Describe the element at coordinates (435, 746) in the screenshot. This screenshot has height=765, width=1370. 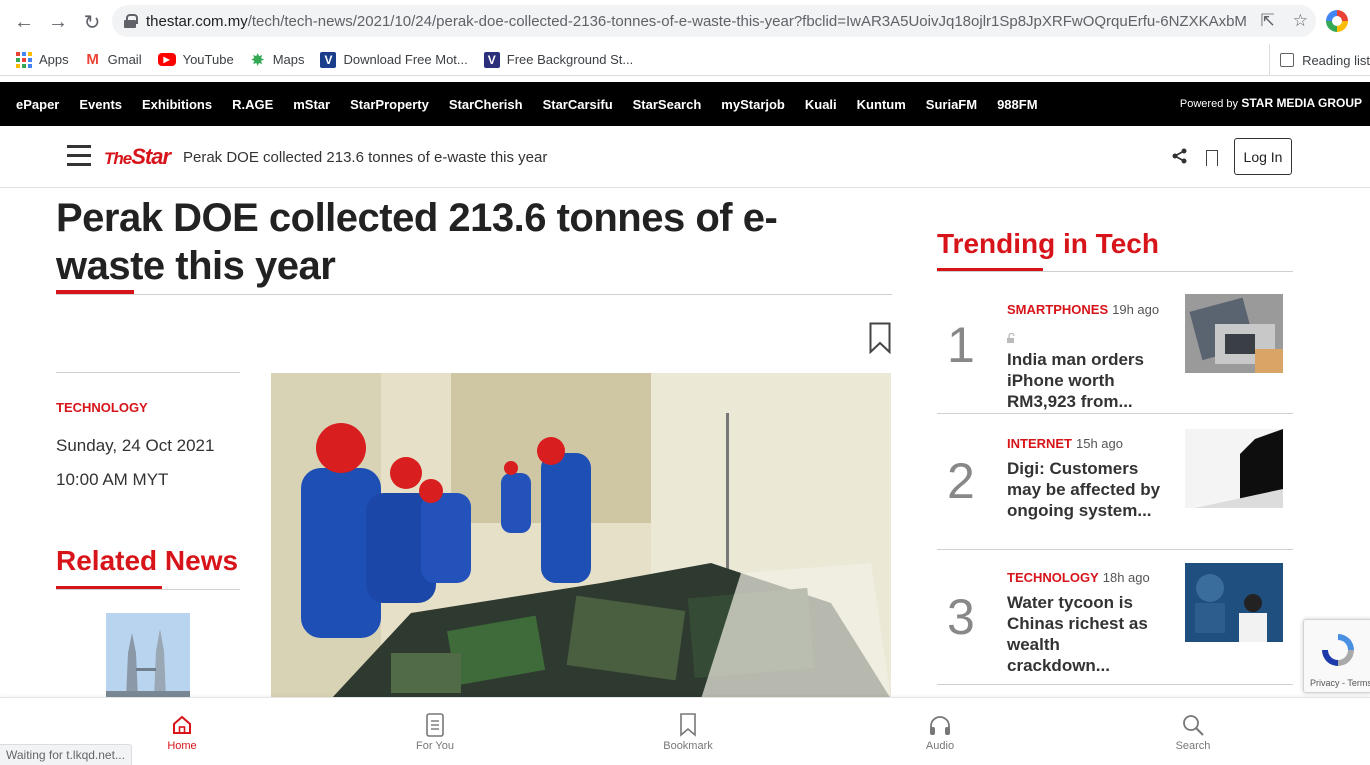
I see `nav-label: For You` at that location.